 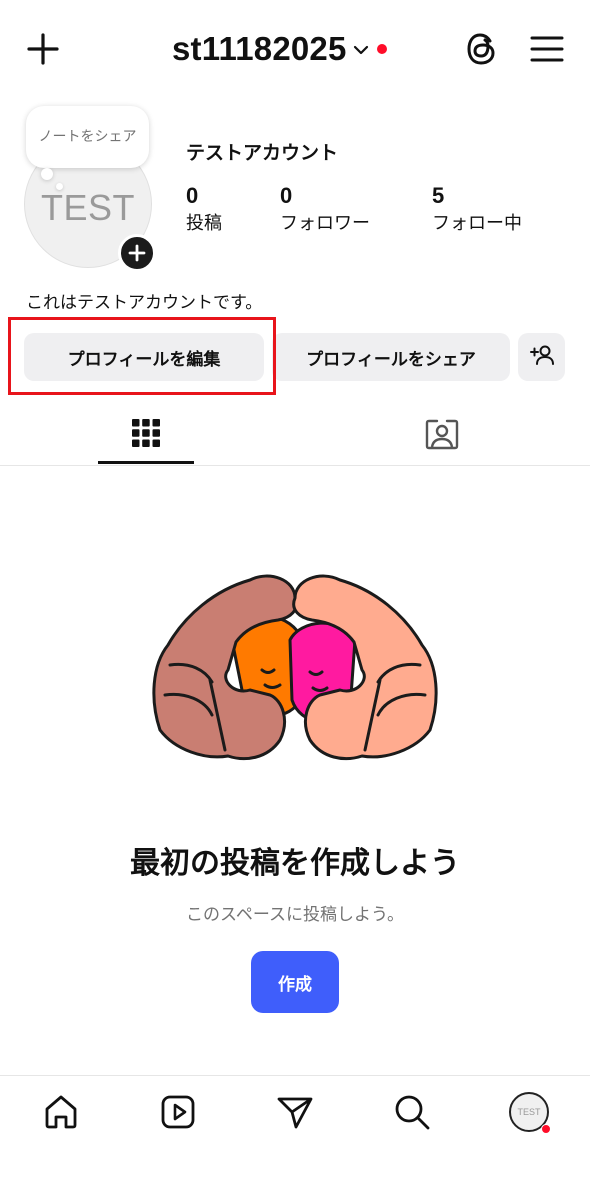 I want to click on bottom-navigation: TEST, so click(x=295, y=1137).